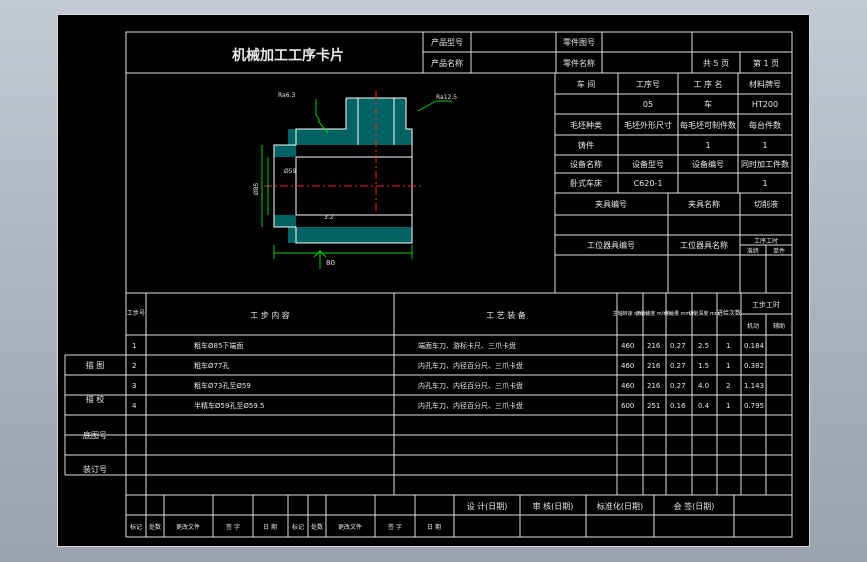  What do you see at coordinates (627, 366) in the screenshot?
I see `row2-speed: 460` at bounding box center [627, 366].